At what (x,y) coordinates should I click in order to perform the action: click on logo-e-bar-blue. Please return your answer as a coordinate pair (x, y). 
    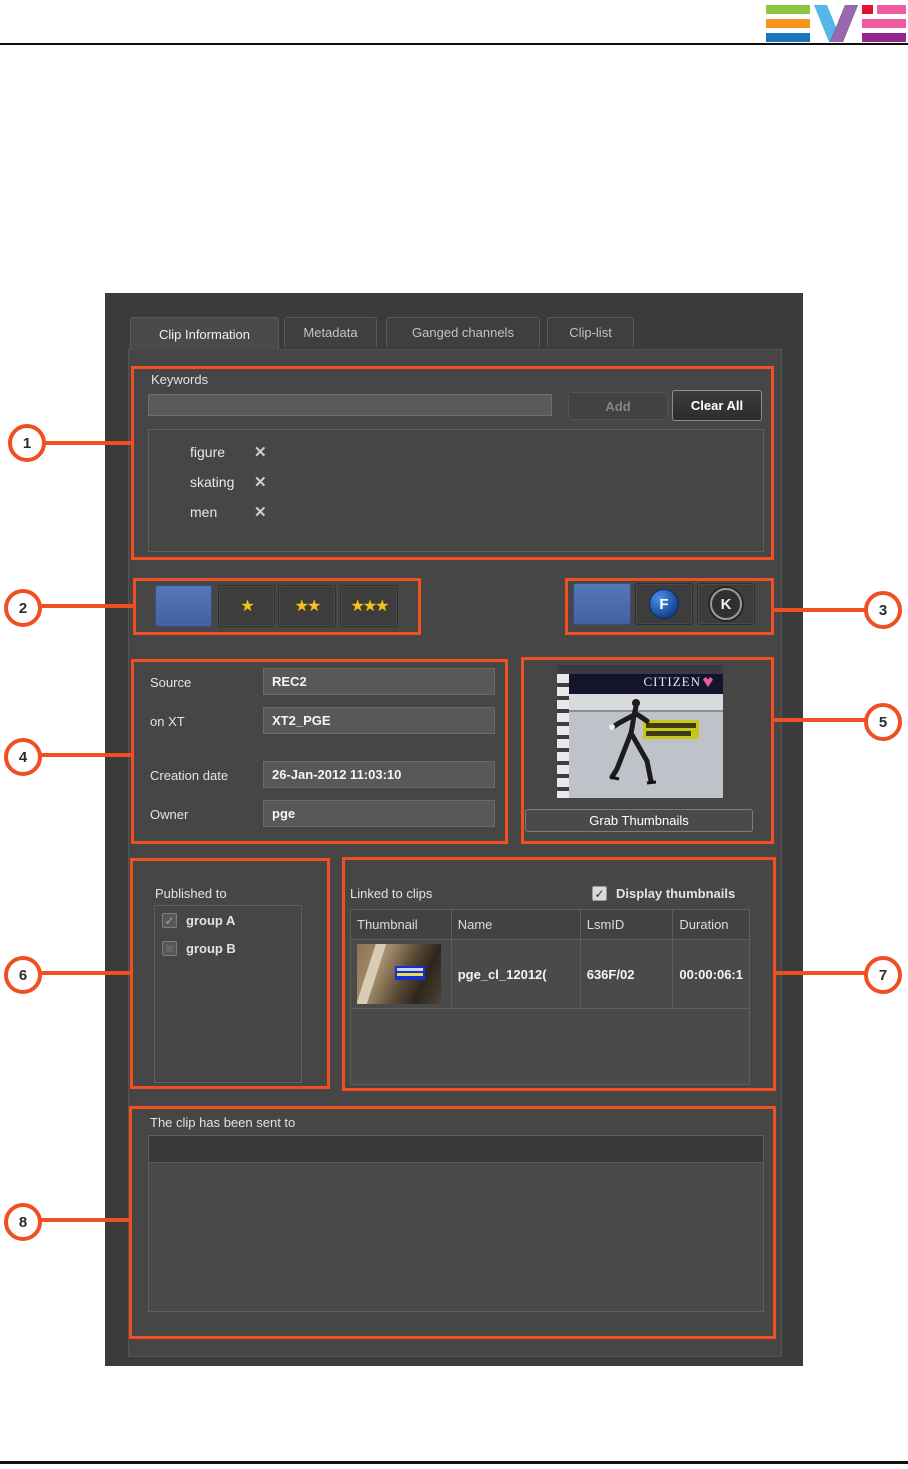
    Looking at the image, I should click on (788, 37).